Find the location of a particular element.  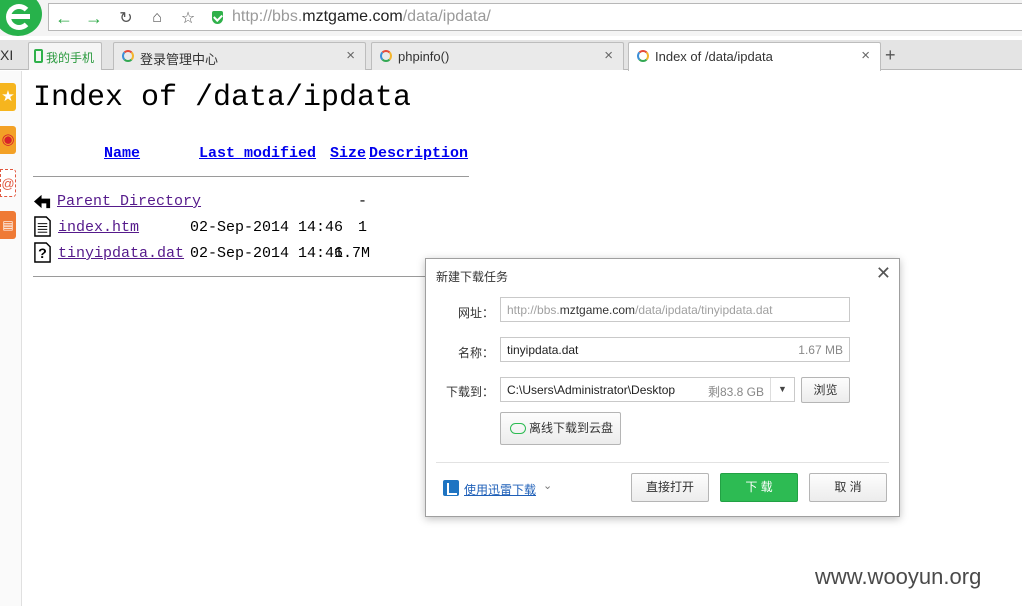

tab-index-ipdata: Index of /data/ipdata × is located at coordinates (754, 56).